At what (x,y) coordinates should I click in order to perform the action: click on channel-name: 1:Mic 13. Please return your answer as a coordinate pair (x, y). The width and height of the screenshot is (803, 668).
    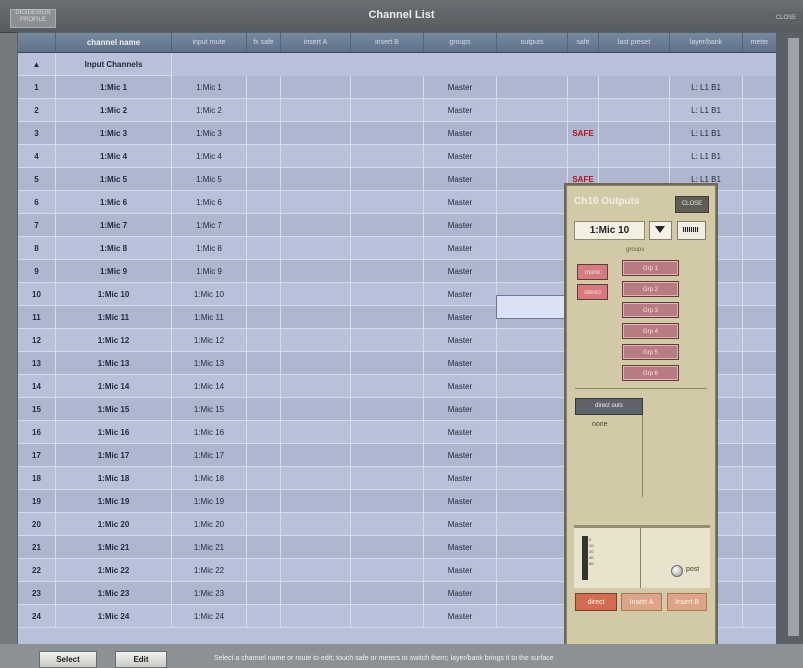
    Looking at the image, I should click on (114, 363).